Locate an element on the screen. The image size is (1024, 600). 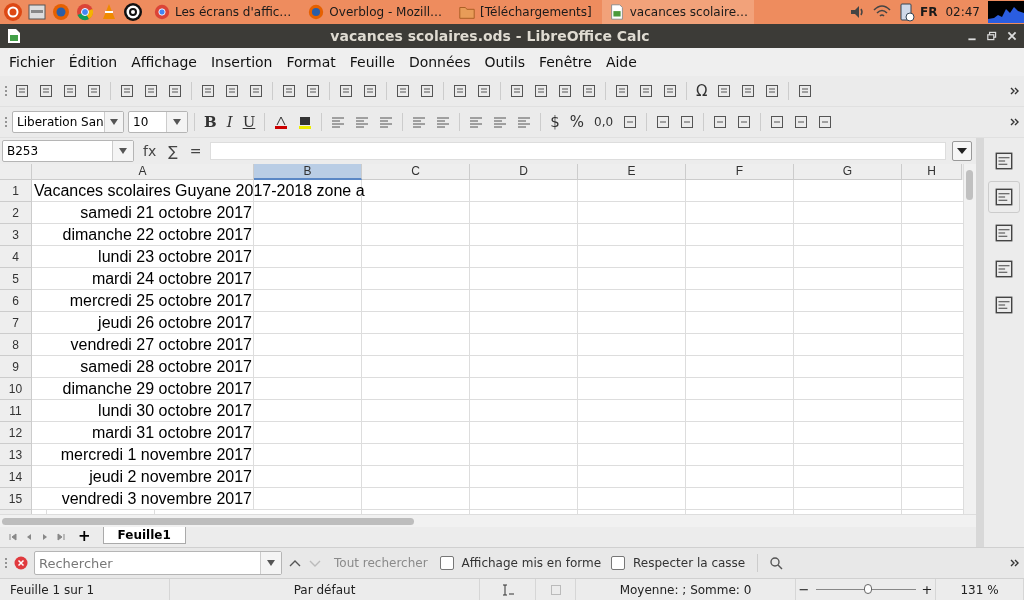
file-manager-icon is located at coordinates (37, 12).